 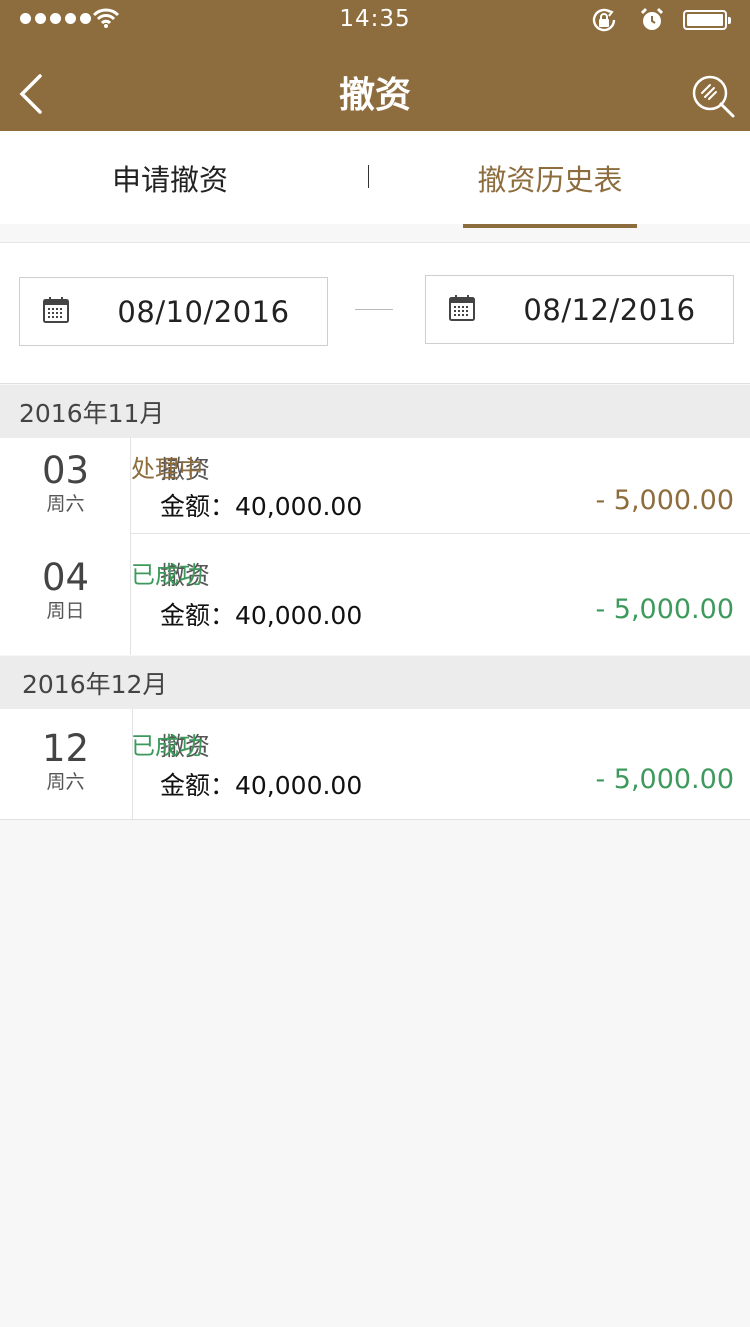 What do you see at coordinates (65, 470) in the screenshot?
I see `day-number: 03` at bounding box center [65, 470].